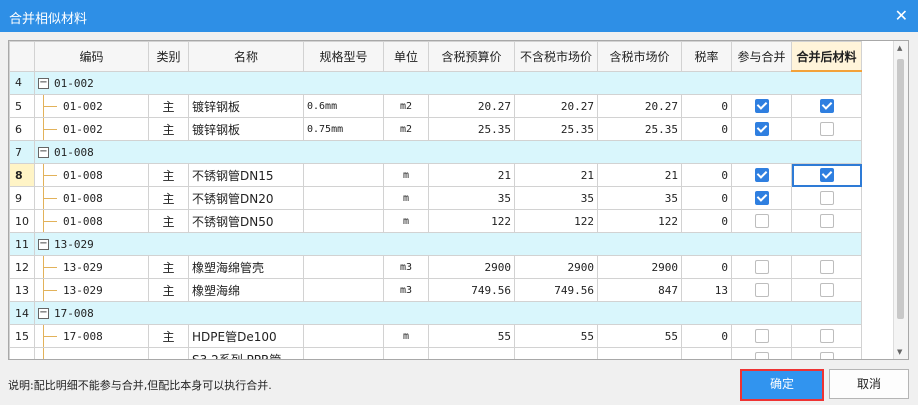 Image resolution: width=918 pixels, height=405 pixels. Describe the element at coordinates (91, 336) in the screenshot. I see `material-code: 17-008` at that location.